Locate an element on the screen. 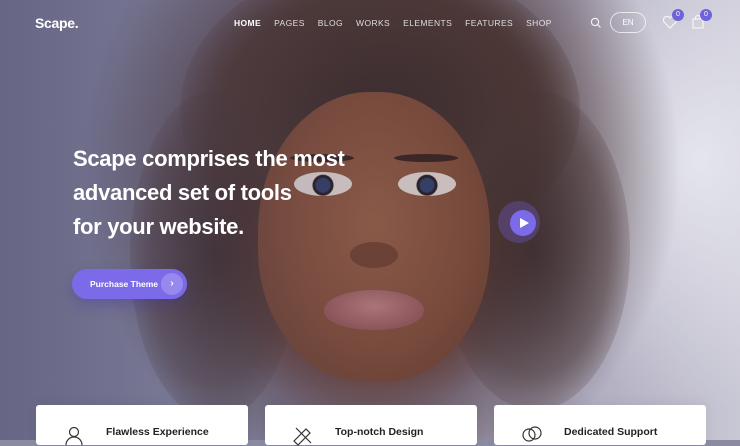 This screenshot has height=446, width=740. wishlist-button: 0 is located at coordinates (673, 19).